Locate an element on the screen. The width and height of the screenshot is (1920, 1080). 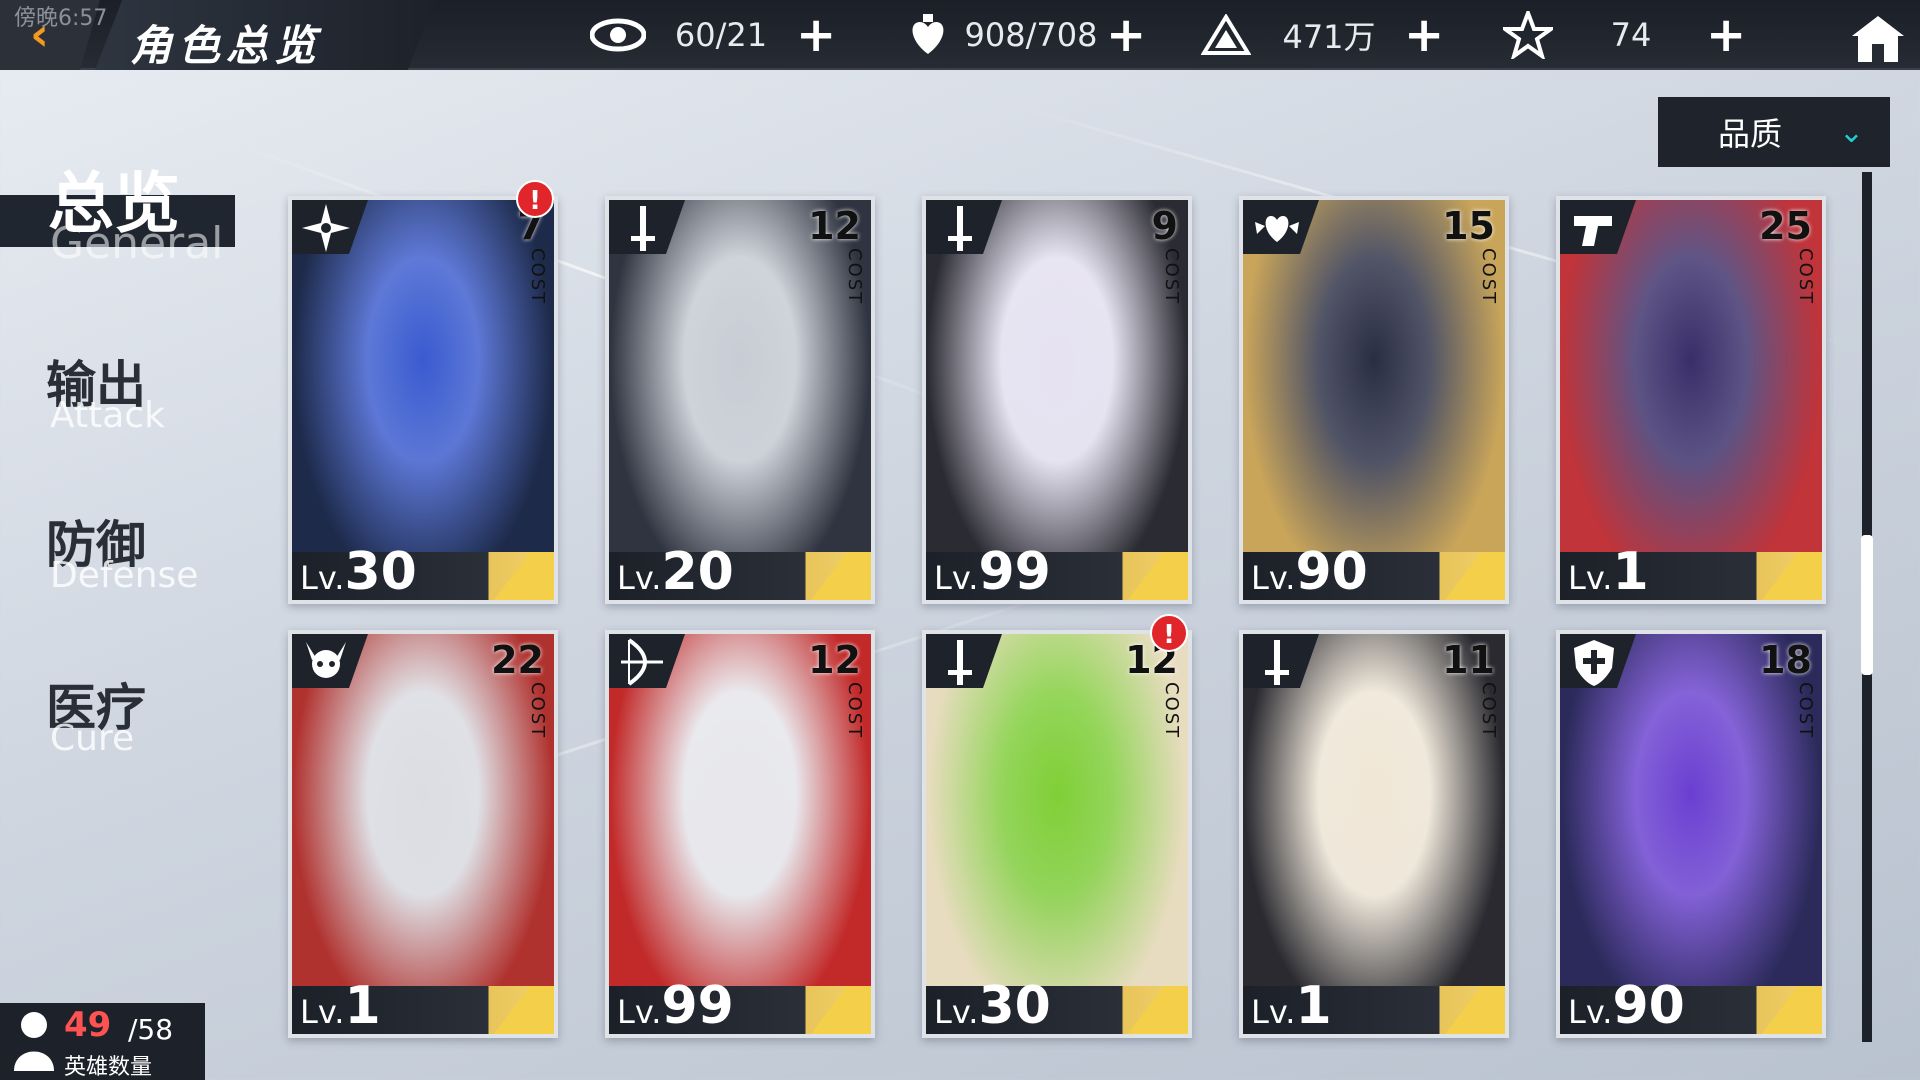
nav-item-sublabel: General is located at coordinates (137, 243).